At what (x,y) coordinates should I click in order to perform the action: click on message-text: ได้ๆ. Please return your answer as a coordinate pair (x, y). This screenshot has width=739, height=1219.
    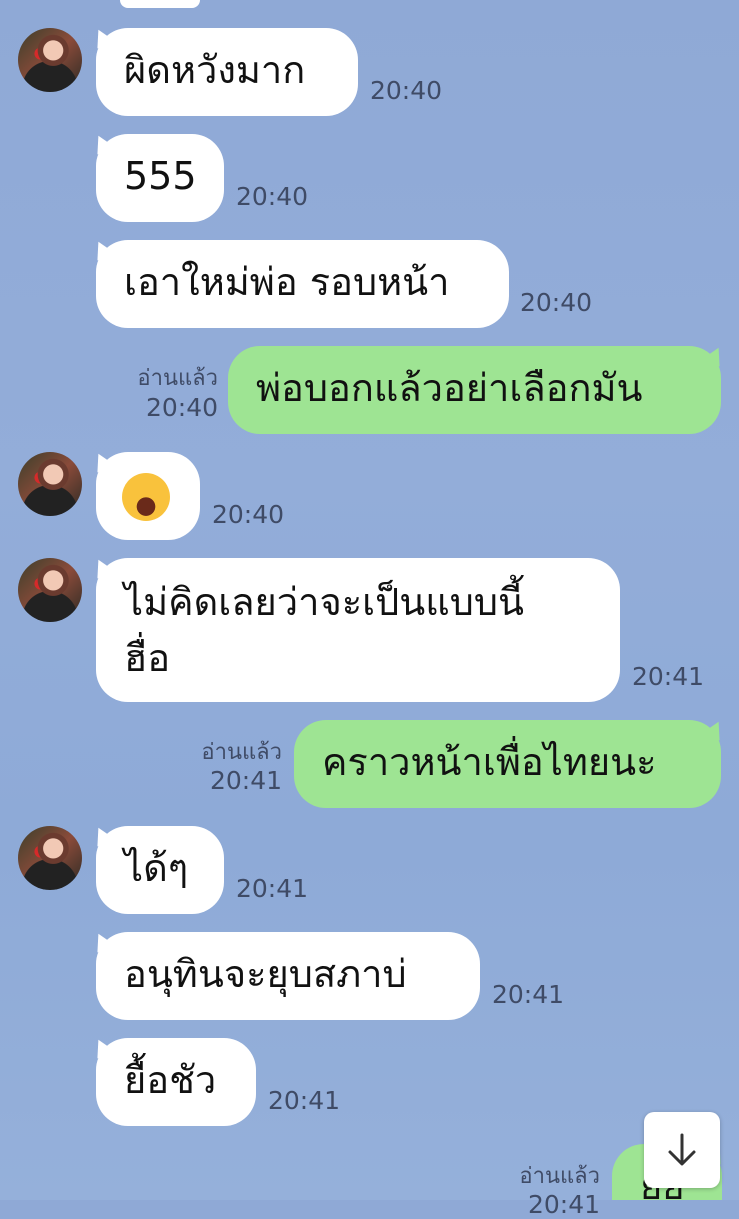
    Looking at the image, I should click on (156, 868).